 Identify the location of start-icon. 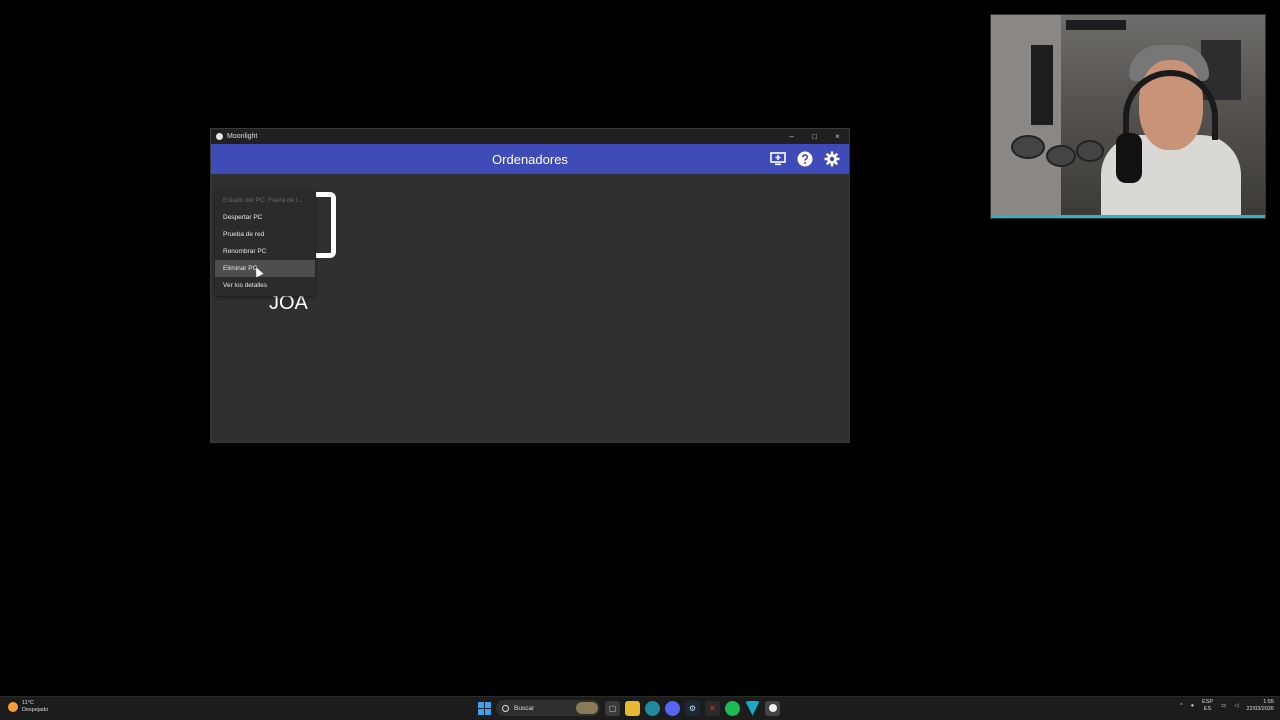
(484, 708).